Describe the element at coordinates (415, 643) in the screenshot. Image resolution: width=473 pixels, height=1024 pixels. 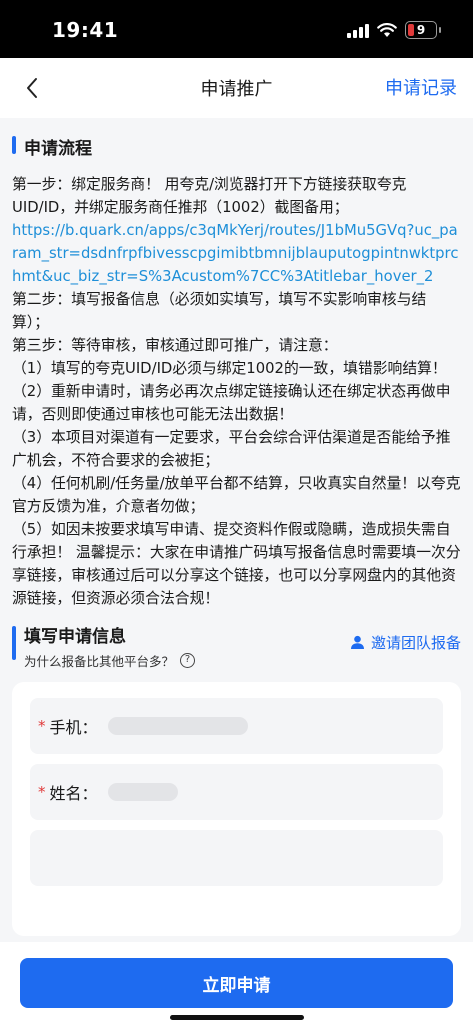
I see `invite-team-label: 邀请团队报备` at that location.